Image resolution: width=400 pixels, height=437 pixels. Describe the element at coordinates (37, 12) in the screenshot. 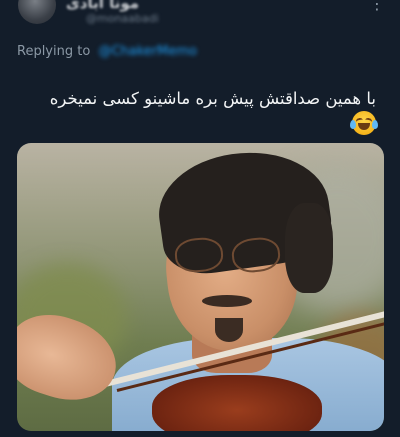

I see `author-avatar` at that location.